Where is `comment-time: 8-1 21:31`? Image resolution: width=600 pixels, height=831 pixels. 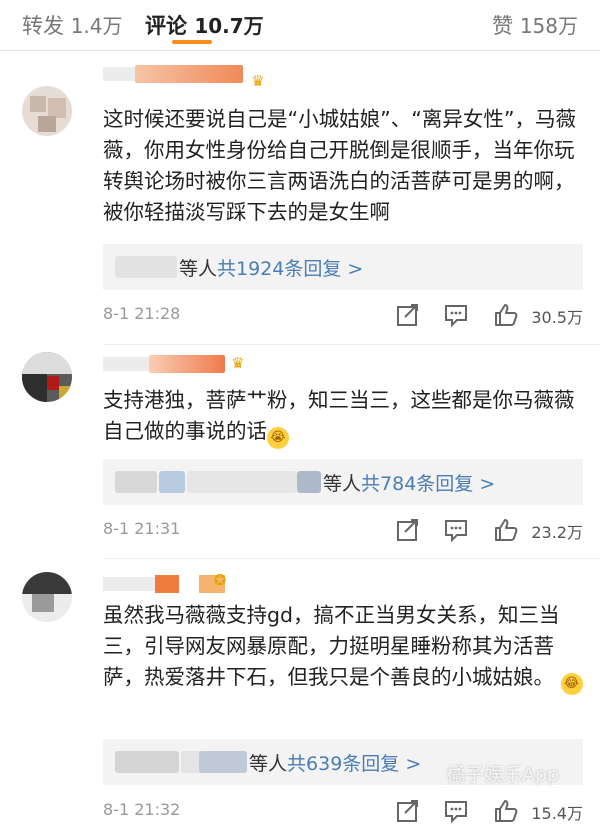
comment-time: 8-1 21:31 is located at coordinates (142, 528).